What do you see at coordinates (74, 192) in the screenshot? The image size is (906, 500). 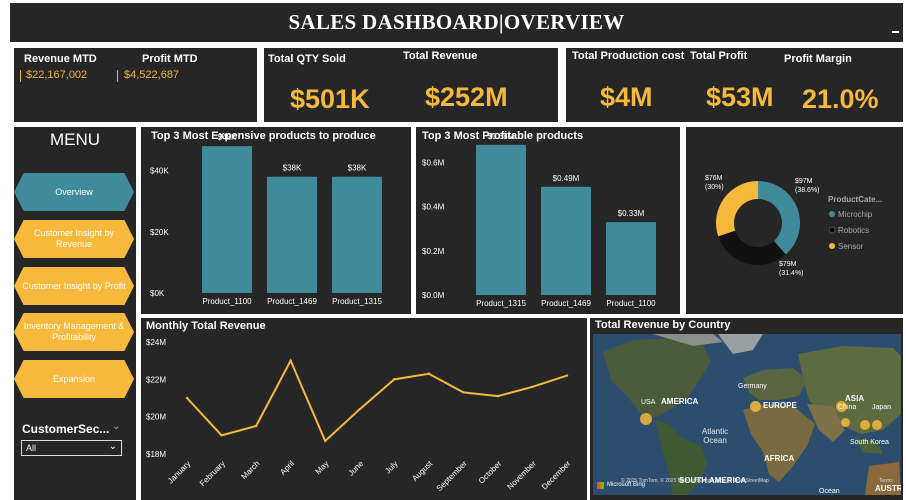 I see `nav-overview-button: Overview` at bounding box center [74, 192].